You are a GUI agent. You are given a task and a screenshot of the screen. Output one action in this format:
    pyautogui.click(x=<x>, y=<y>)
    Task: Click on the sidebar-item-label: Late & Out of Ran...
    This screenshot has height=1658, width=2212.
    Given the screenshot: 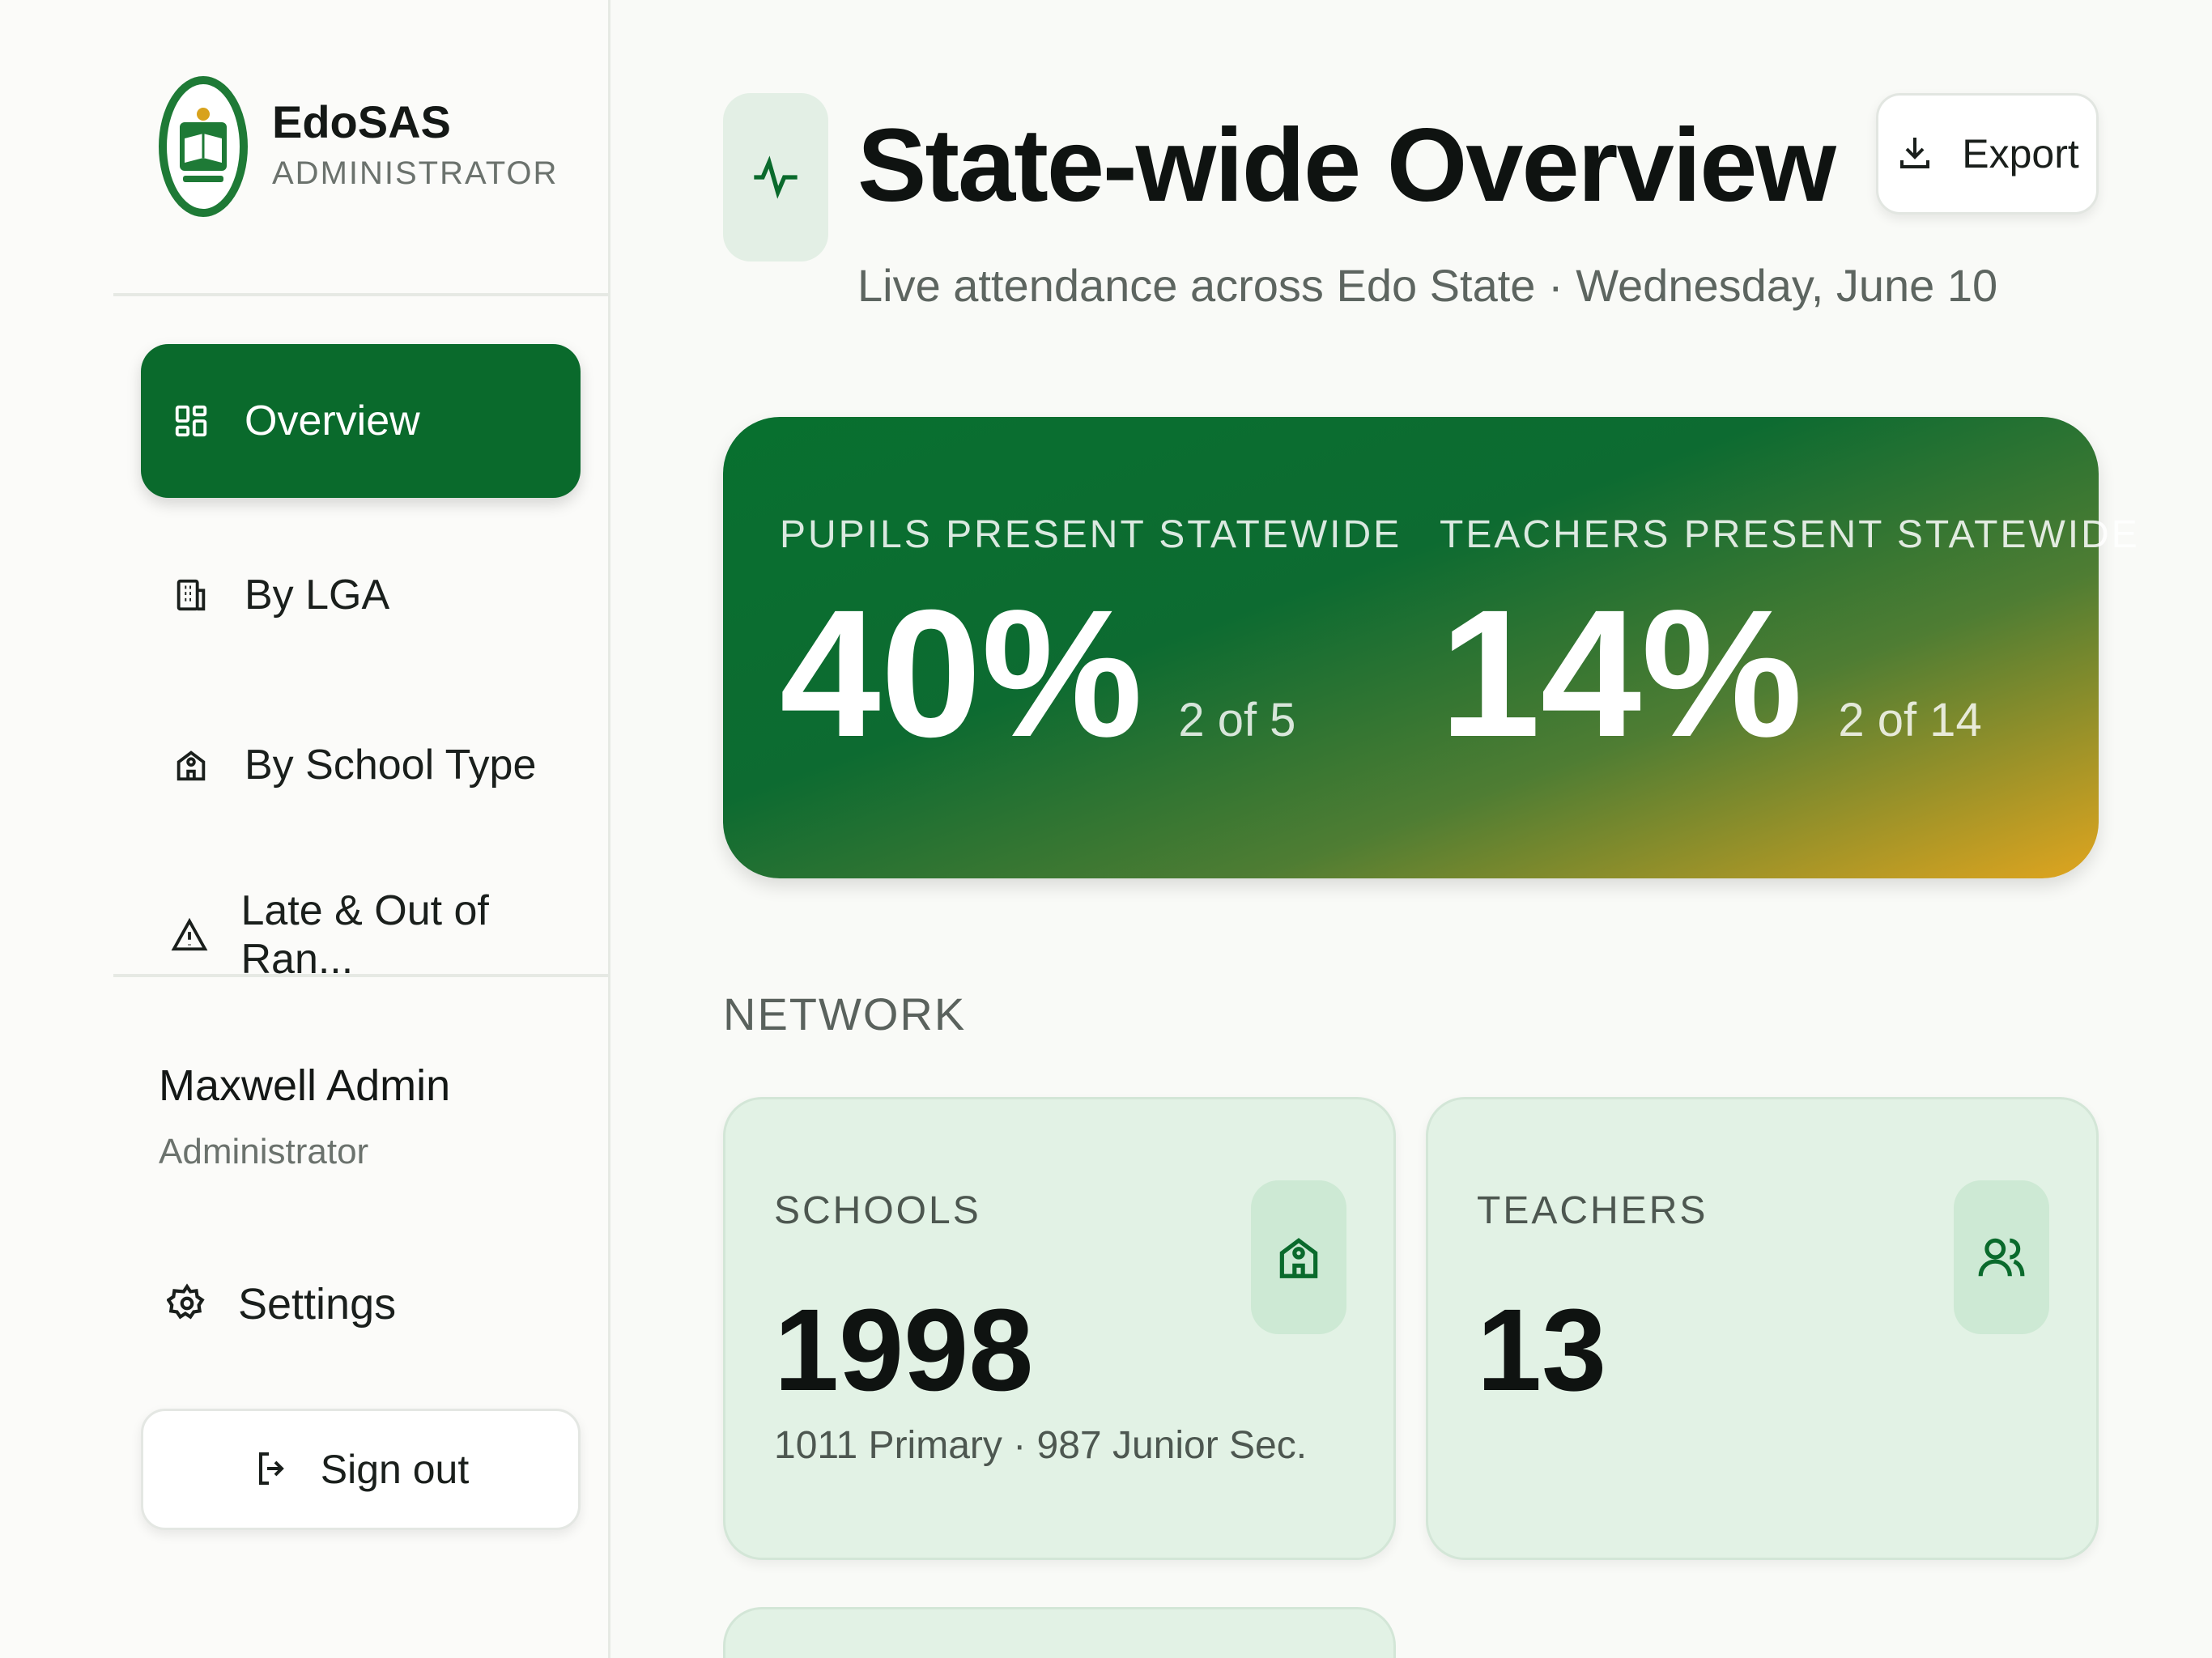 What is the action you would take?
    pyautogui.click(x=364, y=935)
    